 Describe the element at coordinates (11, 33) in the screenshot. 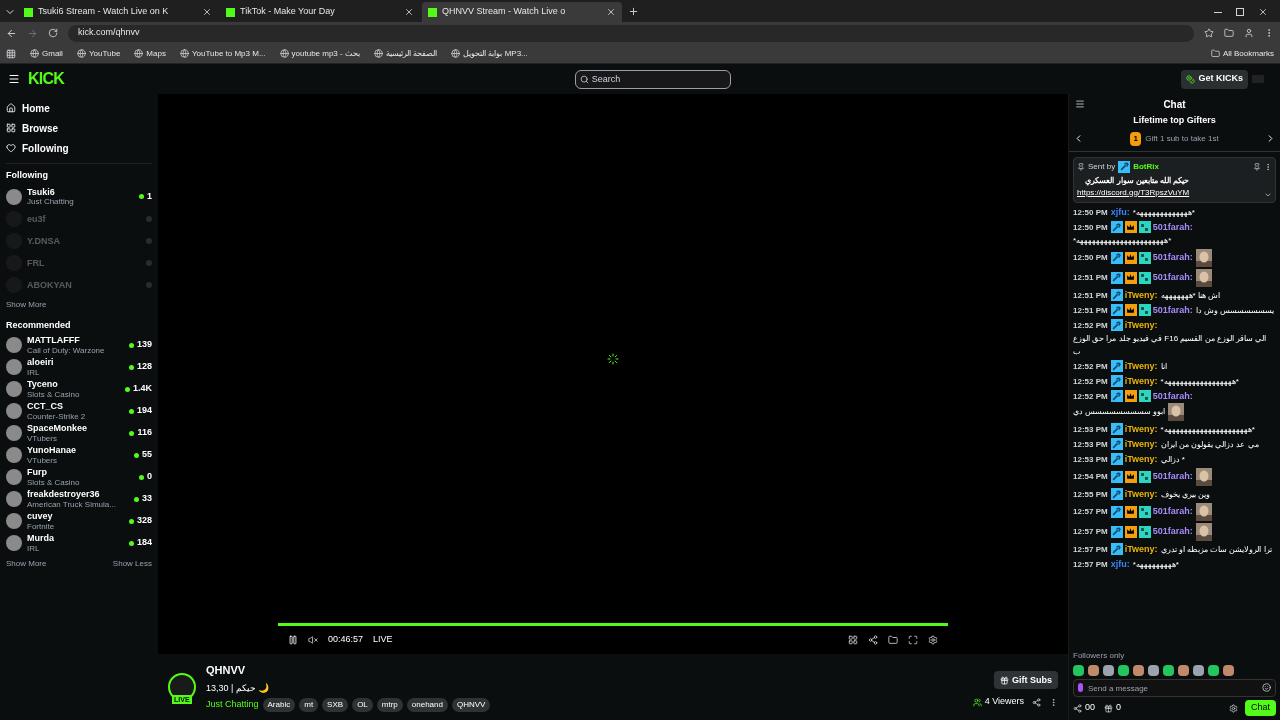

I see `back-icon` at that location.